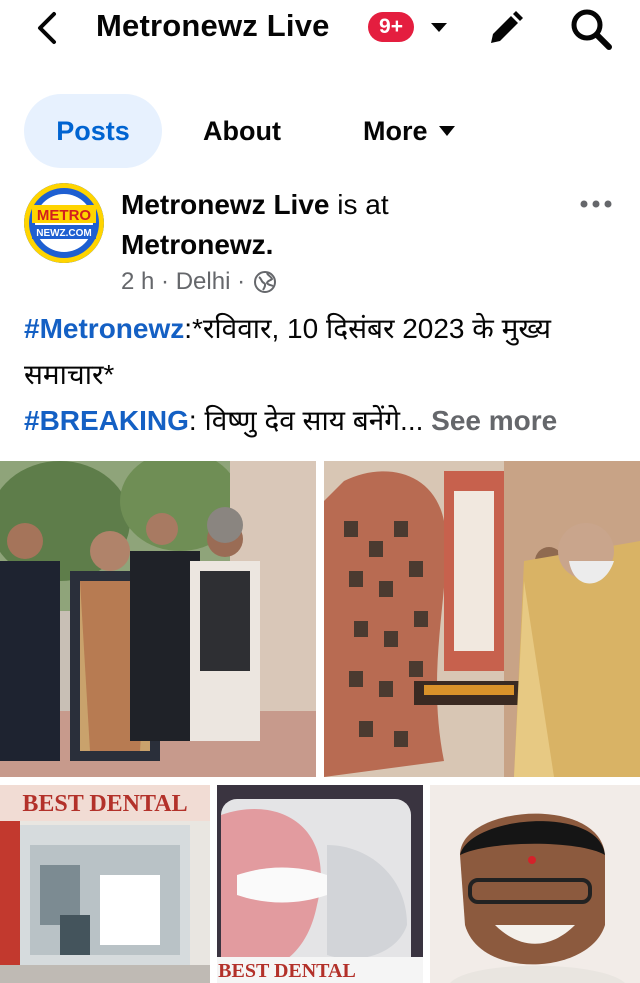 Image resolution: width=640 pixels, height=983 pixels. What do you see at coordinates (203, 281) in the screenshot?
I see `post-place: Delhi` at bounding box center [203, 281].